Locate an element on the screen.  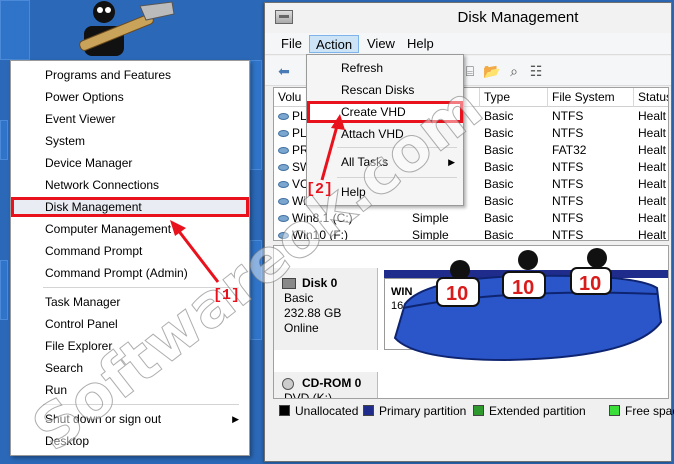
submenu-arrow-icon: ▶ is located at coordinates (235, 419).